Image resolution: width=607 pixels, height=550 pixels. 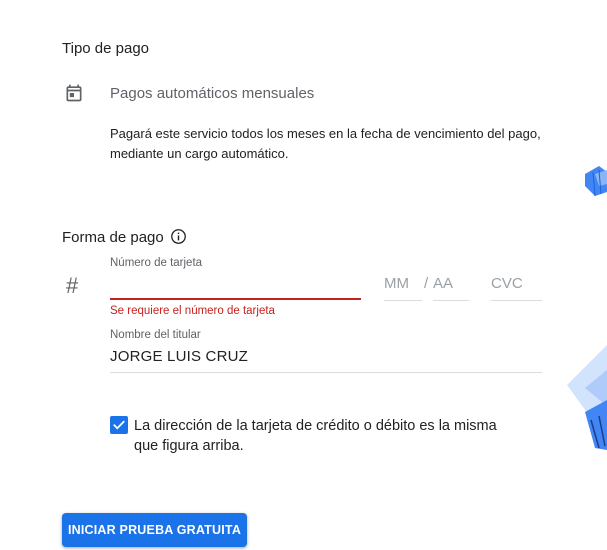 I want to click on card-number-error: Se requiere el número de tarjeta, so click(x=192, y=311).